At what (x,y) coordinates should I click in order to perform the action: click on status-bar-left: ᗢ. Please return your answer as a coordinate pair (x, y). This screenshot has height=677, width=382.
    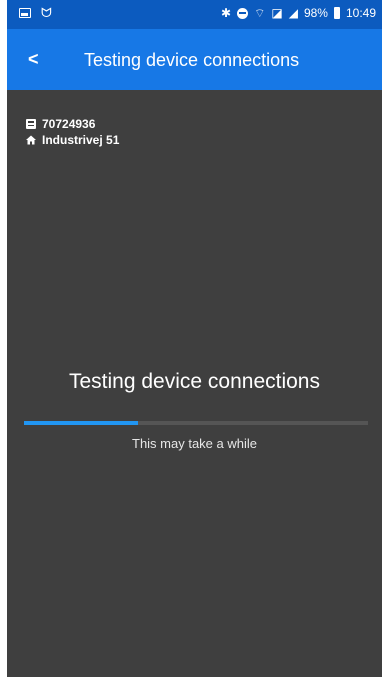
    Looking at the image, I should click on (35, 12).